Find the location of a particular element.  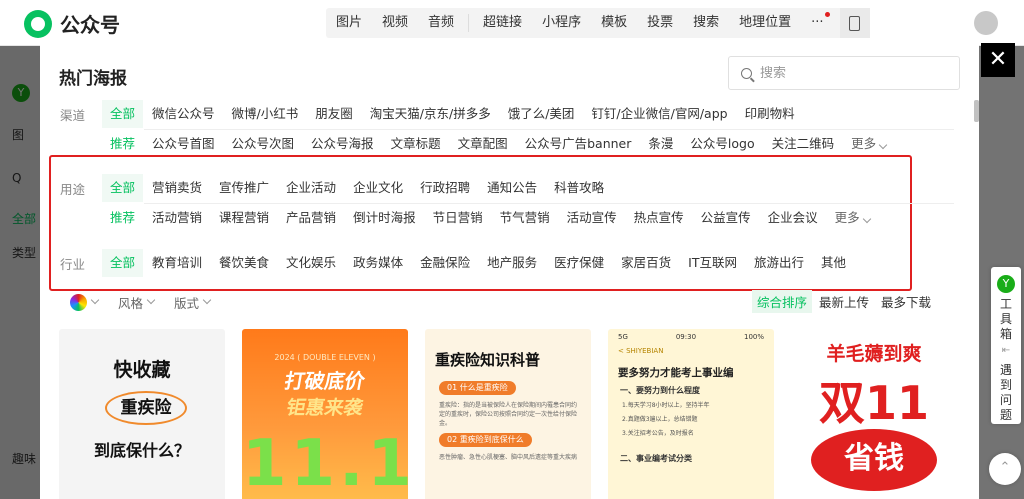

channel-sub-chip: 公众号首图 is located at coordinates (183, 144).